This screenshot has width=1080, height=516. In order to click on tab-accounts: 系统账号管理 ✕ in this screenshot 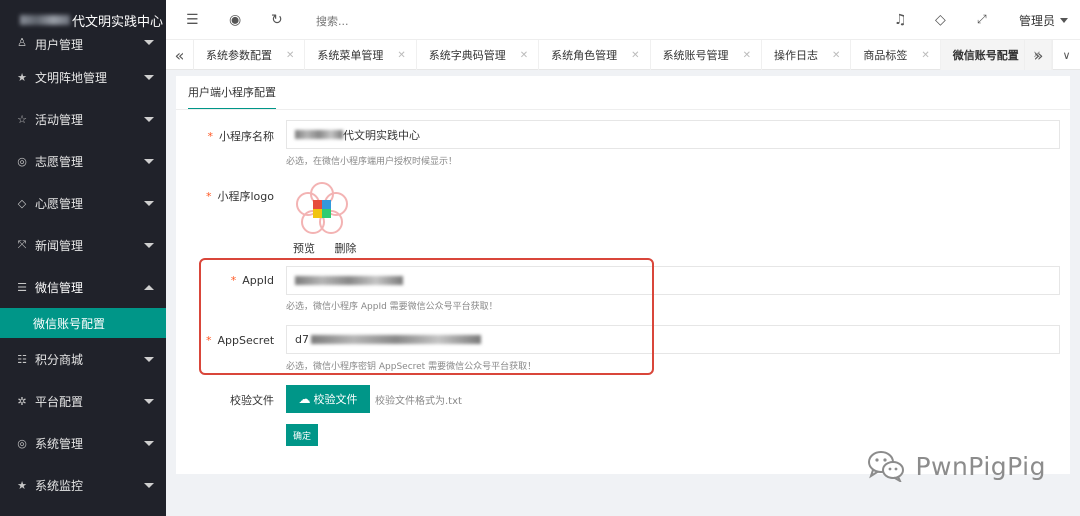, I will do `click(706, 55)`.